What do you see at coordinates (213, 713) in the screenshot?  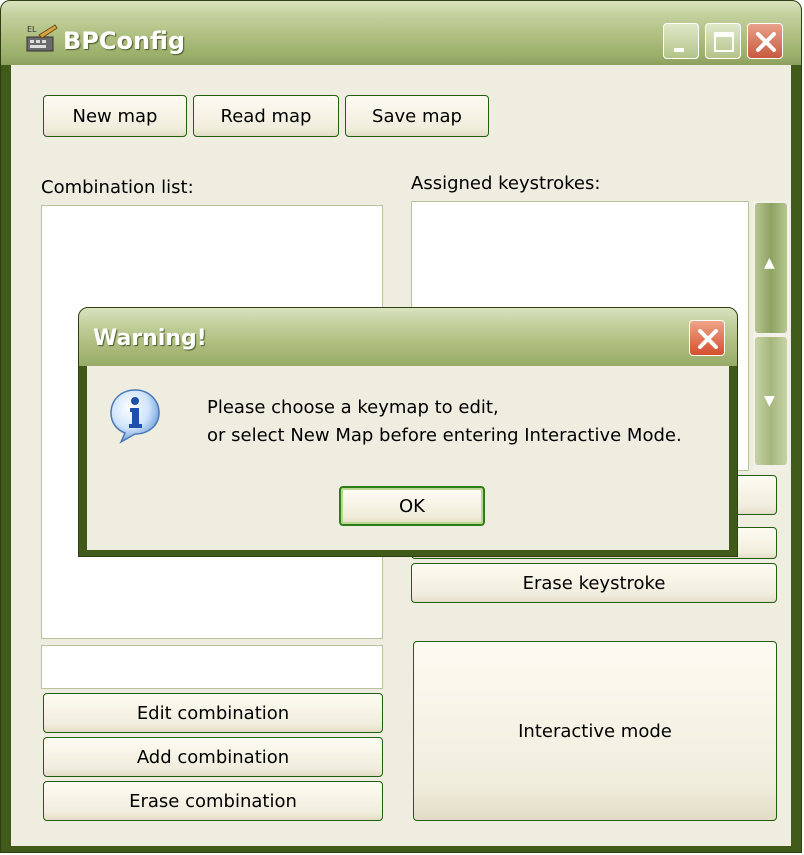 I see `edit-combination-button: Edit combination` at bounding box center [213, 713].